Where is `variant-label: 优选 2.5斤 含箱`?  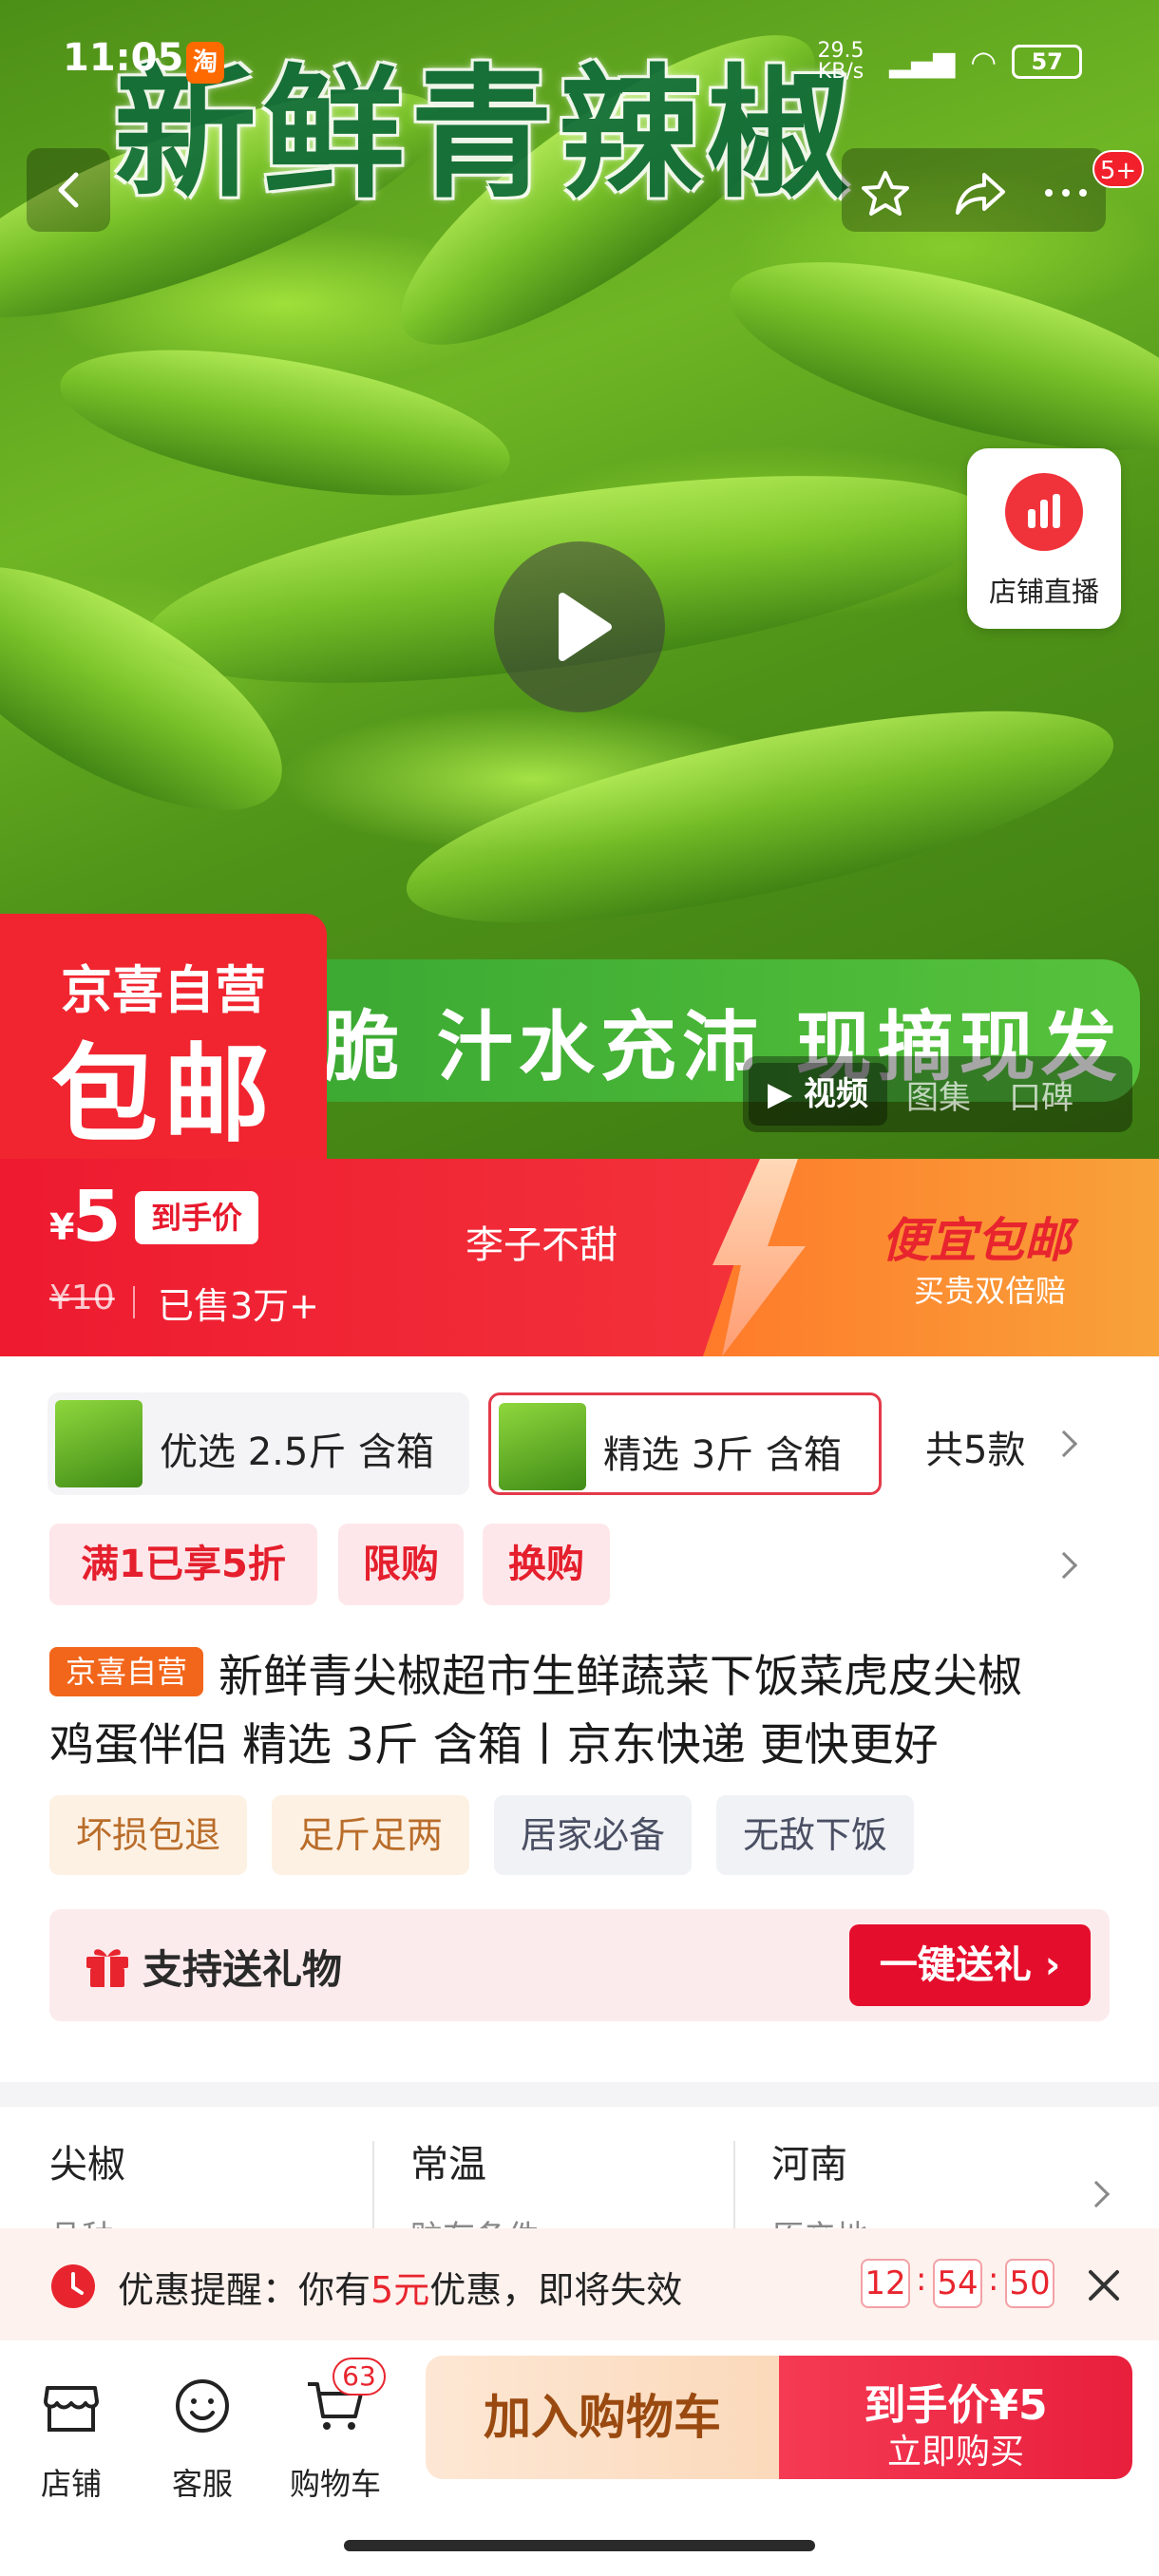
variant-label: 优选 2.5斤 含箱 is located at coordinates (297, 1452).